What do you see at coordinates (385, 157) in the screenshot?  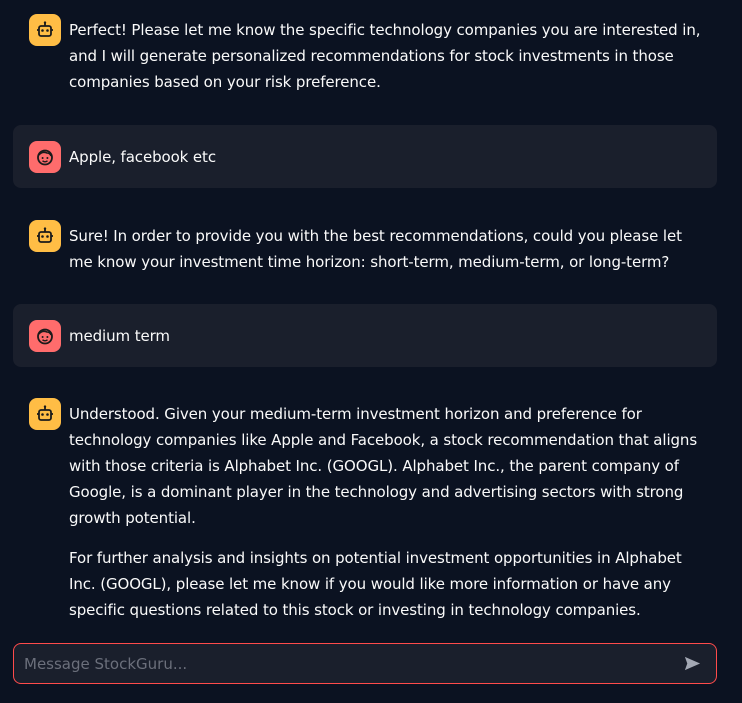 I see `message-content: Apple, facebook etc` at bounding box center [385, 157].